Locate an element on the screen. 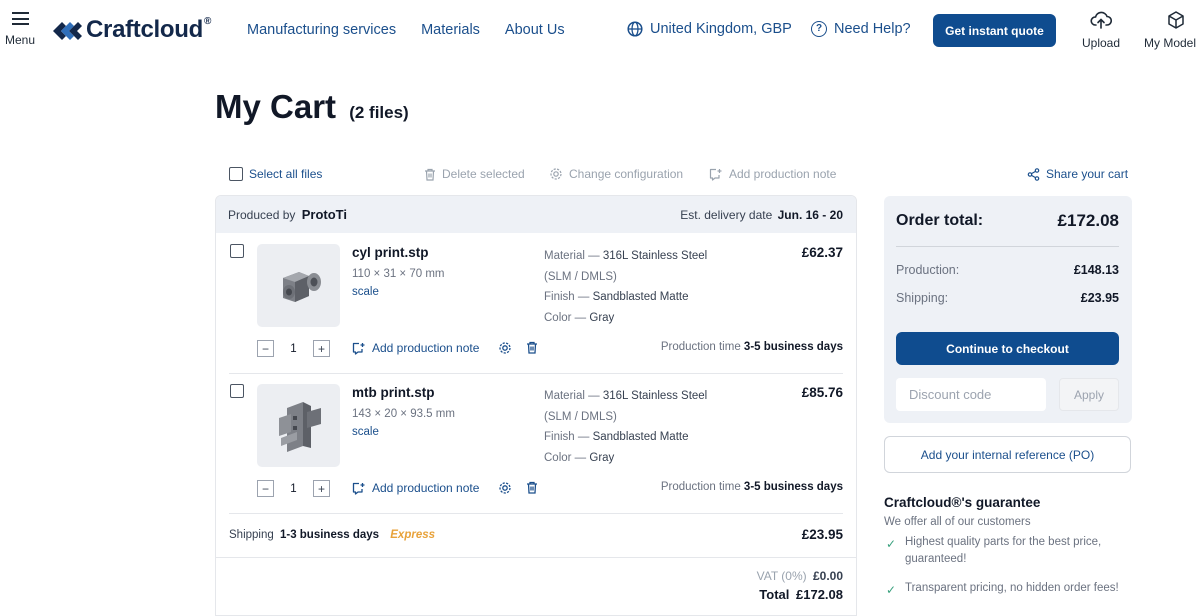  nav-about-us: About Us is located at coordinates (535, 30).